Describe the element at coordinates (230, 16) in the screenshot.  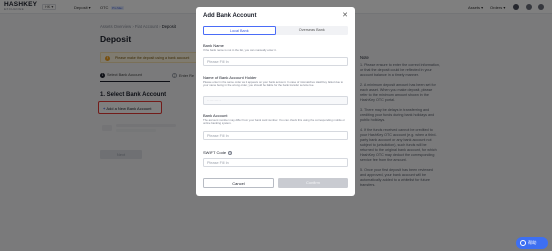
I see `modal-title: Add Bank Account` at that location.